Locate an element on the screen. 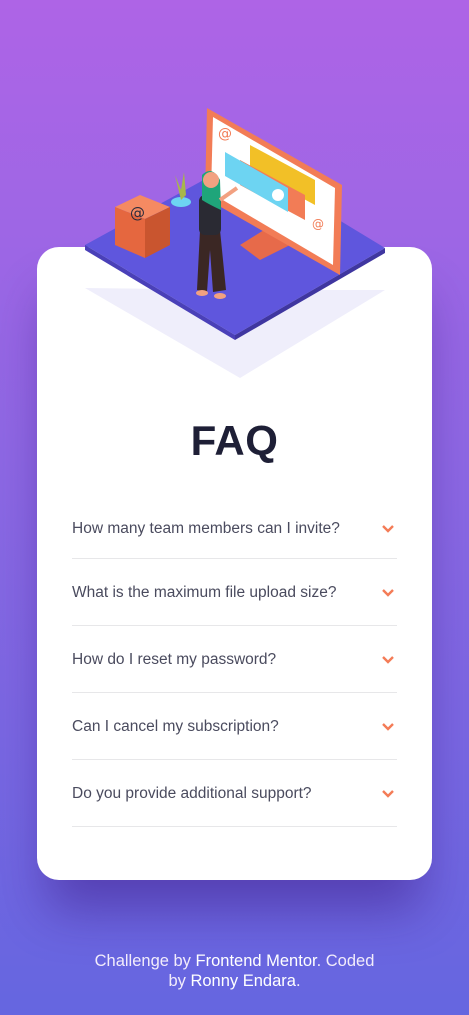 The image size is (469, 1015). attribution-line-2: by Ronny Endara. is located at coordinates (234, 981).